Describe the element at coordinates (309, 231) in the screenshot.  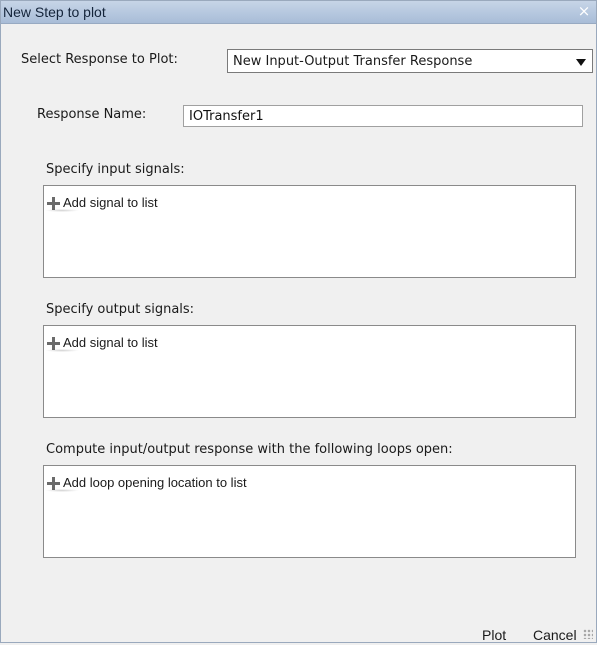
I see `input-signals-list: Add signal to list` at that location.